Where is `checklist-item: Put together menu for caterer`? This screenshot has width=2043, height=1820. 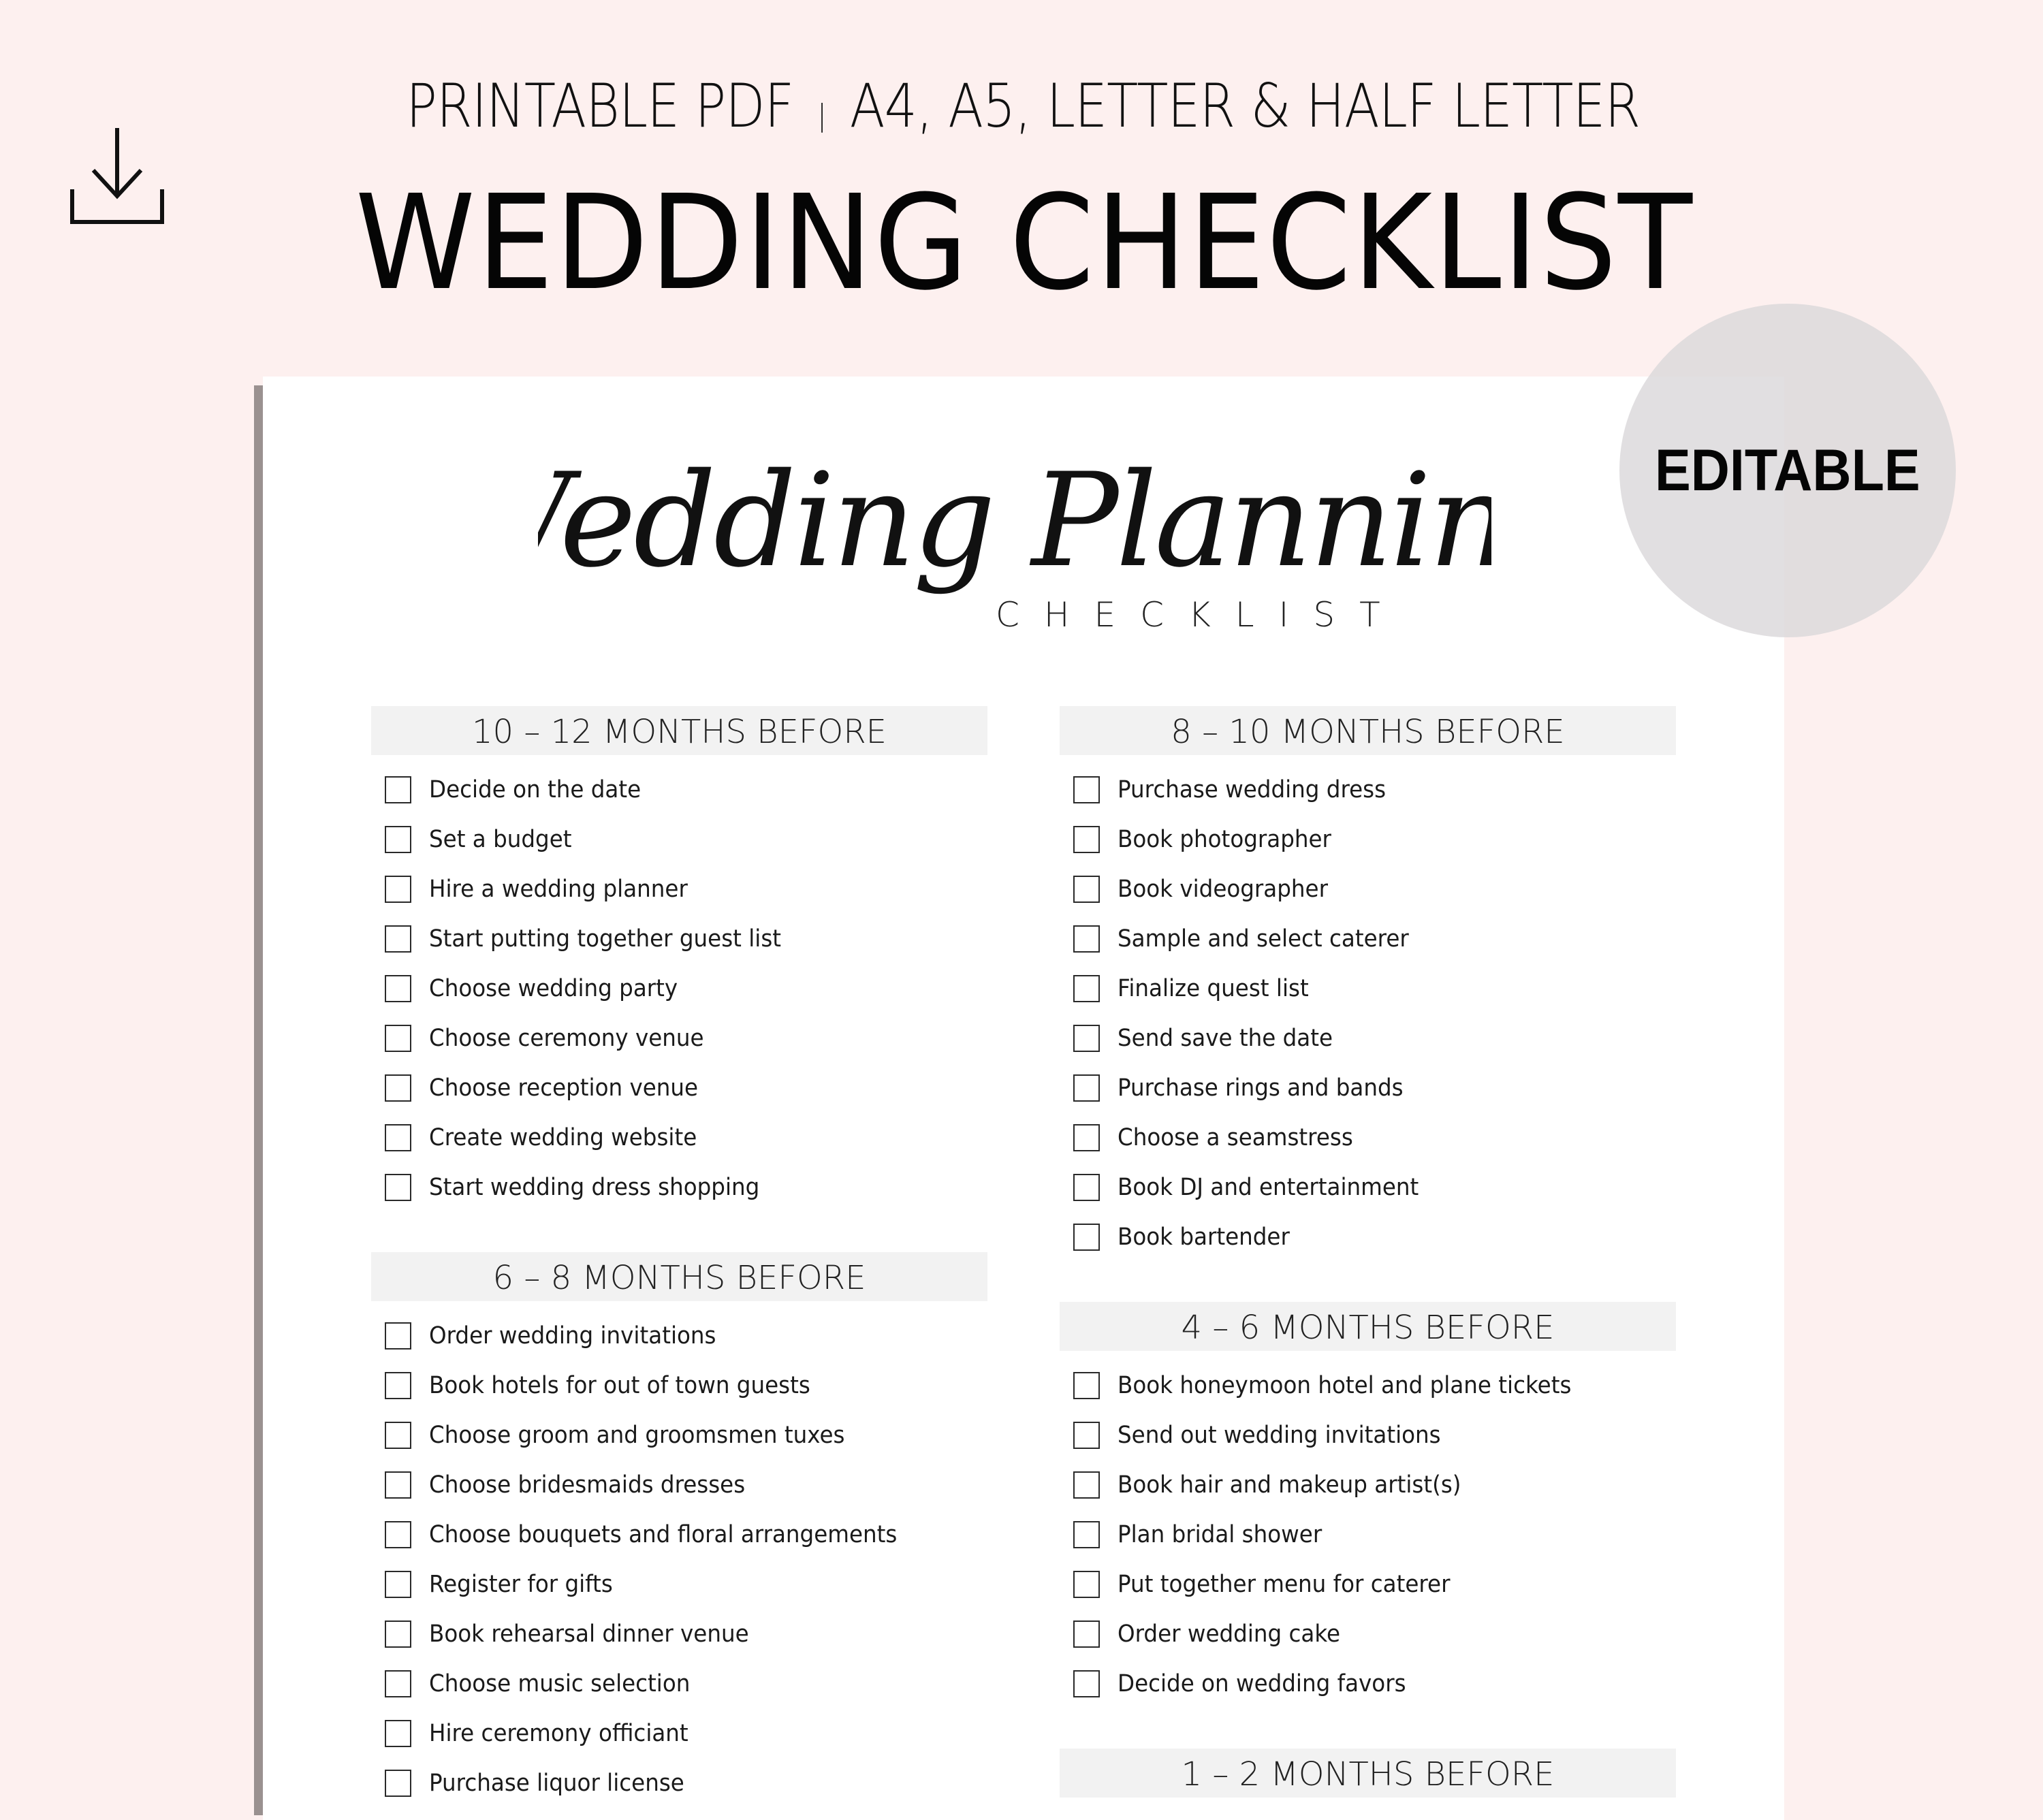 checklist-item: Put together menu for caterer is located at coordinates (1368, 1584).